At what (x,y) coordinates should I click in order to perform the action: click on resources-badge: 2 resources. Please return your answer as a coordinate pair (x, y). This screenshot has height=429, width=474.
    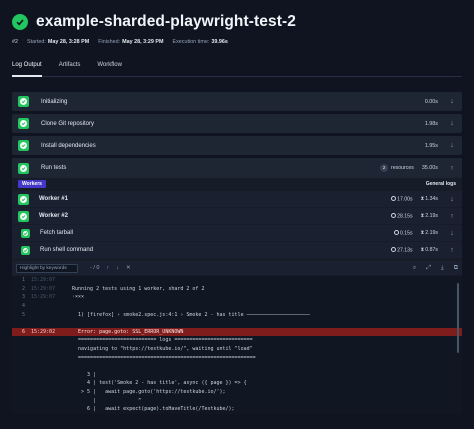
    Looking at the image, I should click on (397, 168).